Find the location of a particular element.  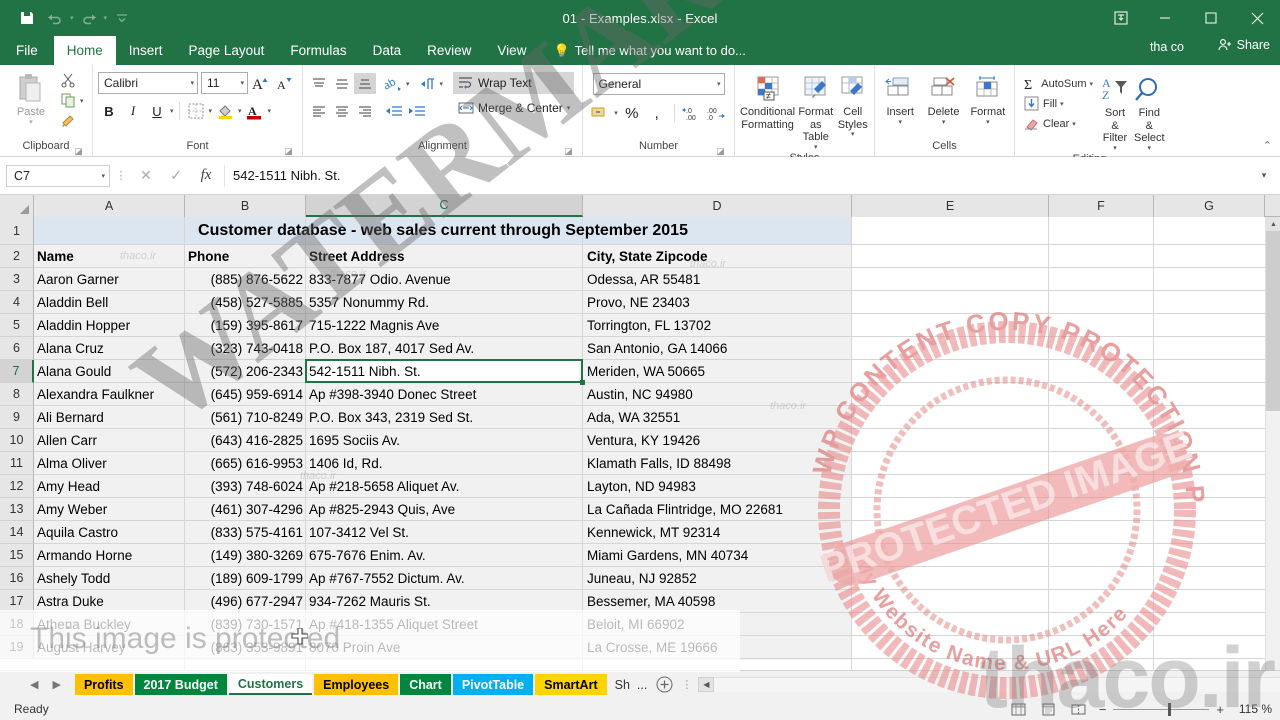

decrease-indent-icon is located at coordinates (394, 110).